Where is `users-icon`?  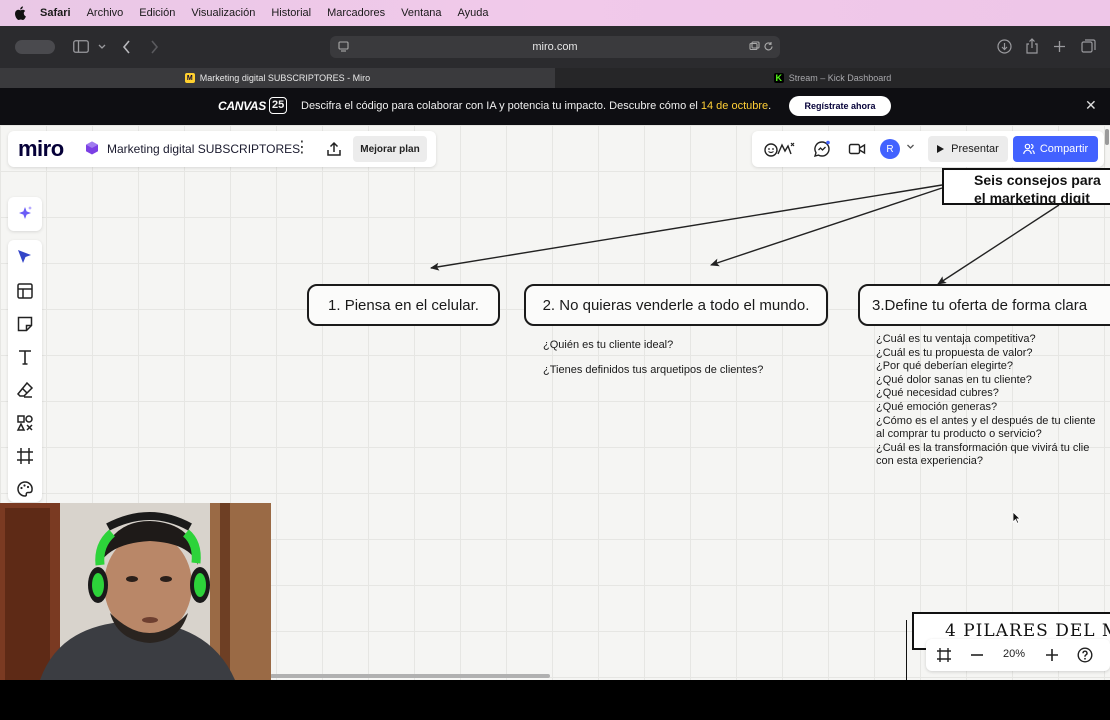 users-icon is located at coordinates (1029, 149).